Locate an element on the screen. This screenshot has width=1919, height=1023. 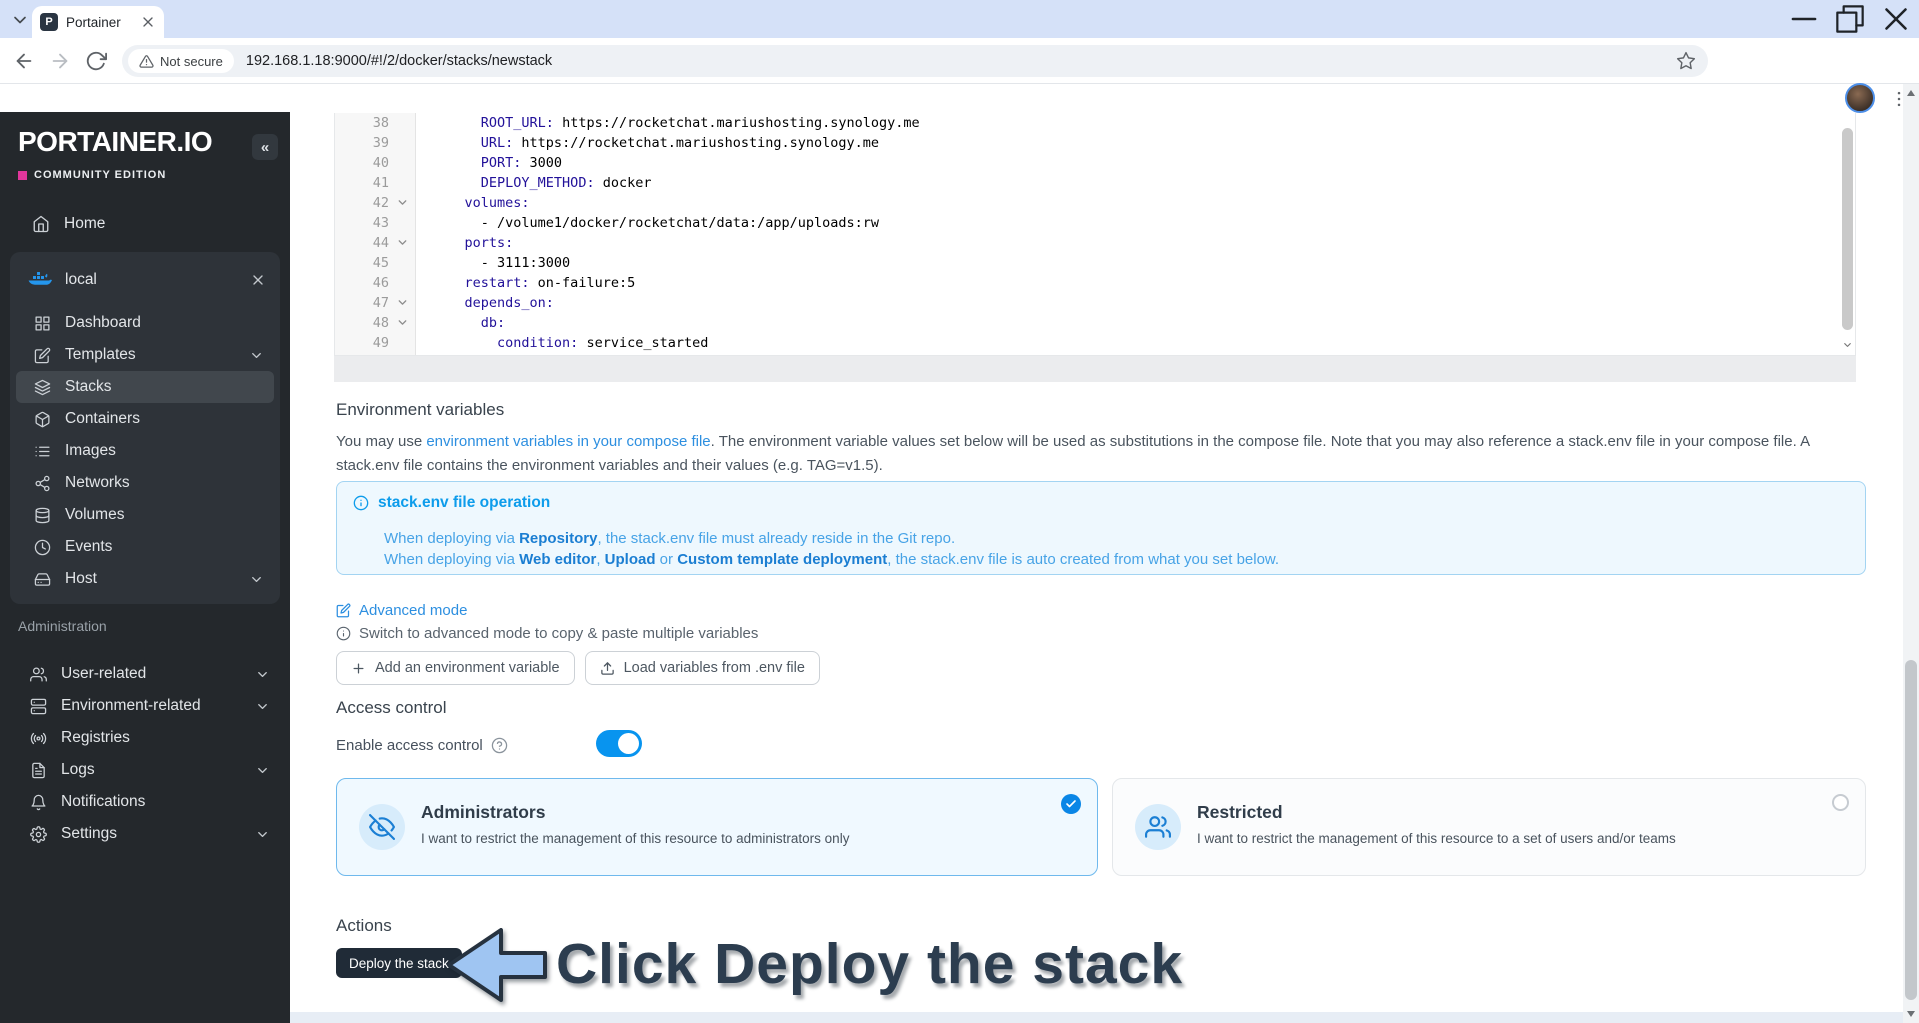
sidebar-item-label: Events is located at coordinates (89, 546).